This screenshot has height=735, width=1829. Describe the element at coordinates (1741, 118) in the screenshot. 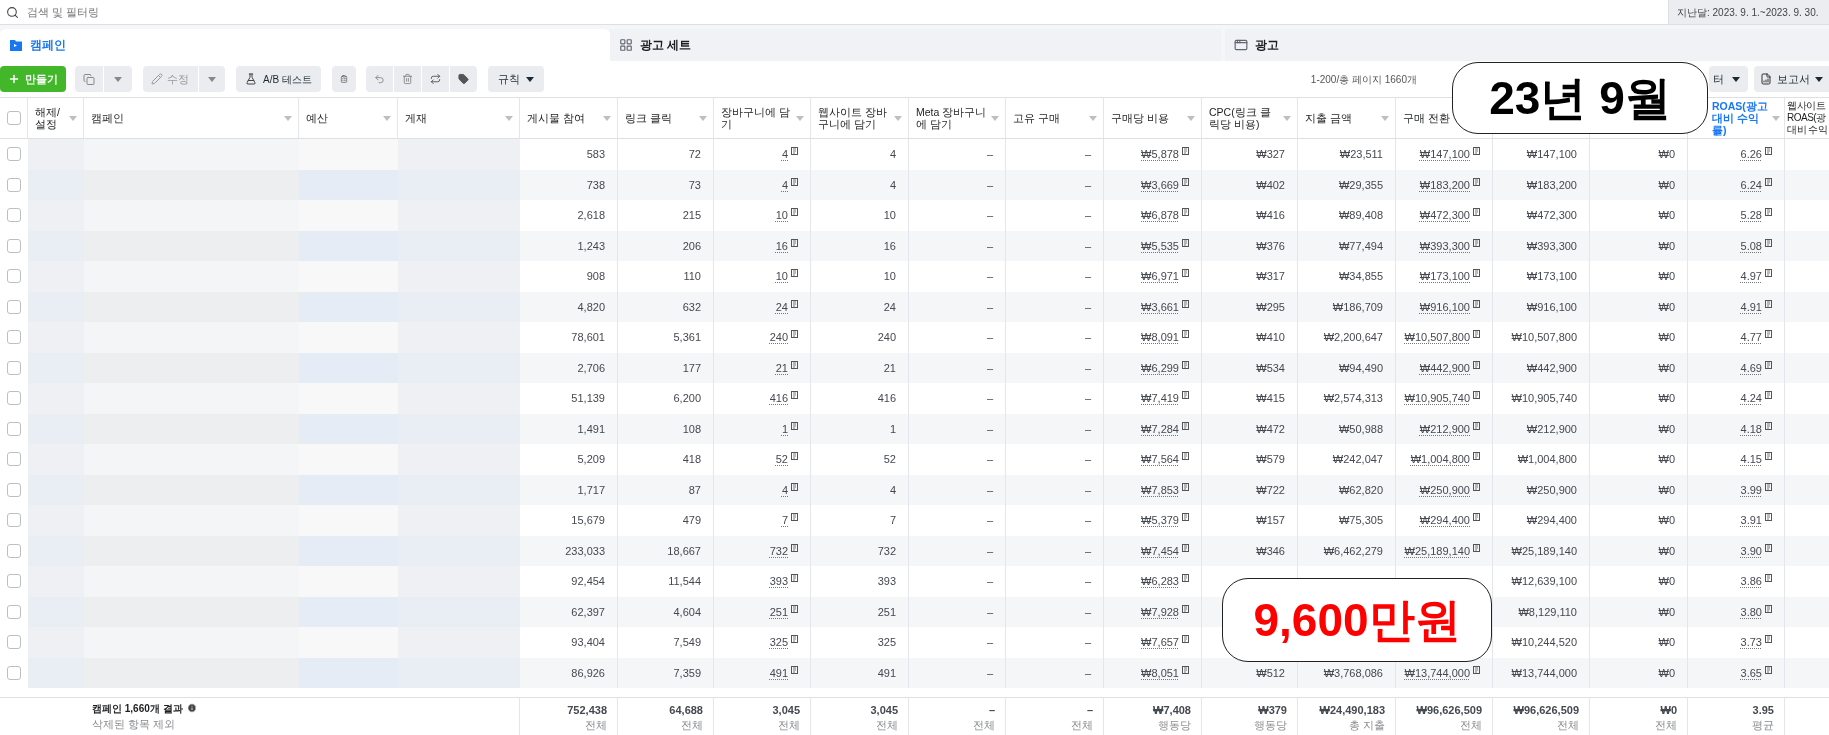

I see `column-header: ROAS(광고 대비 수익률)` at that location.